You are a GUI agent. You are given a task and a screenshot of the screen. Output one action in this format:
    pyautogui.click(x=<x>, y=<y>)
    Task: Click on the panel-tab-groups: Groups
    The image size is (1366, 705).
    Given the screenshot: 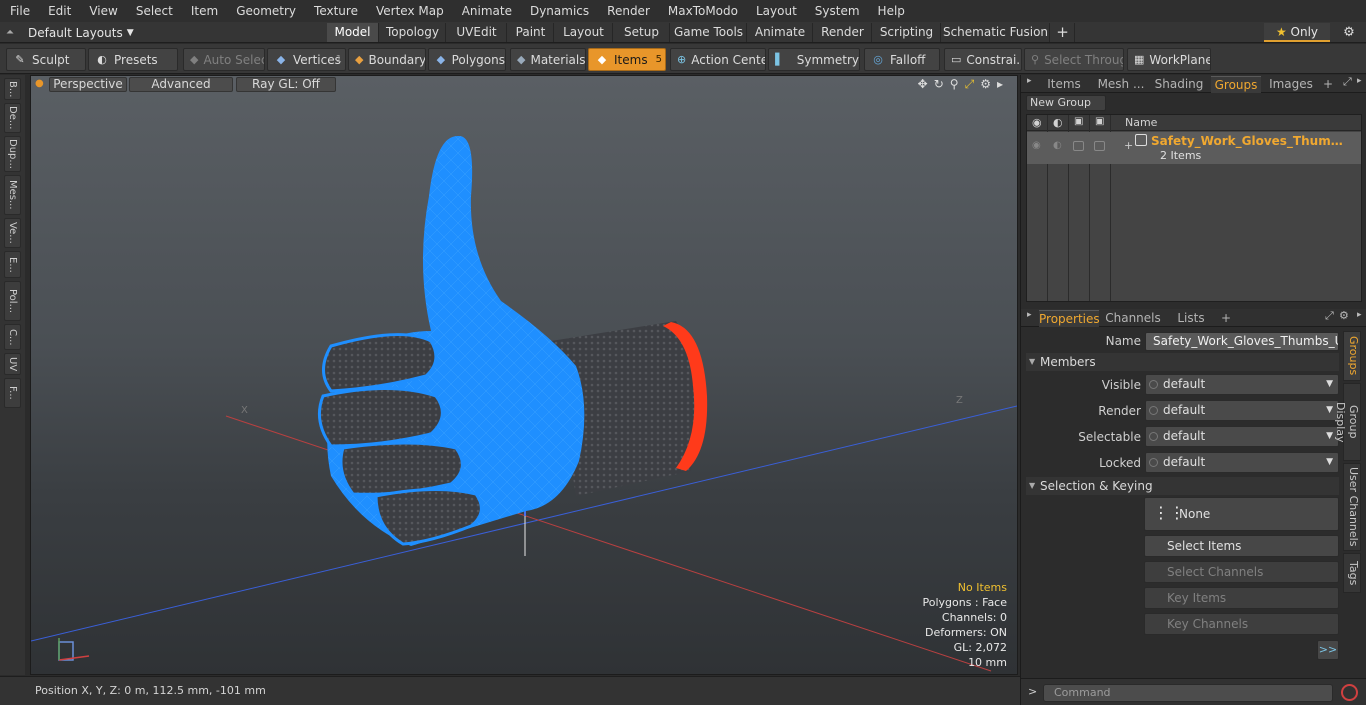 What is the action you would take?
    pyautogui.click(x=1236, y=84)
    